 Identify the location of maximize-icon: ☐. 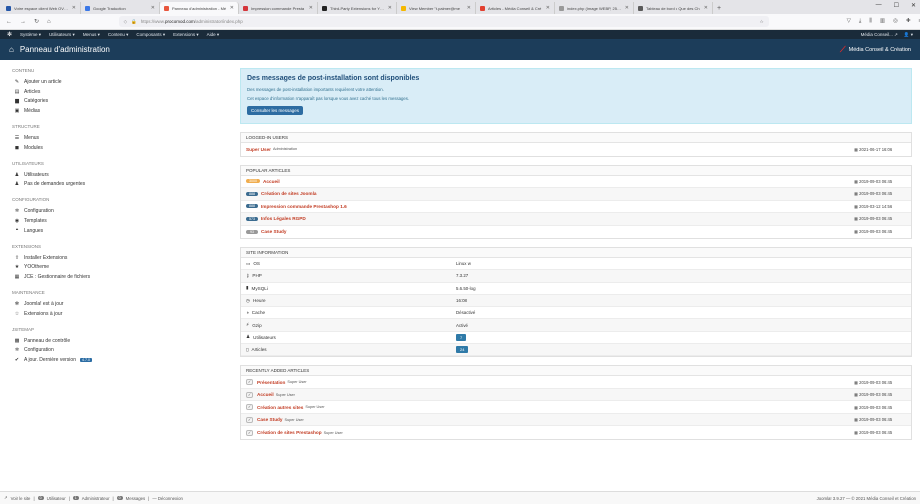
(896, 5).